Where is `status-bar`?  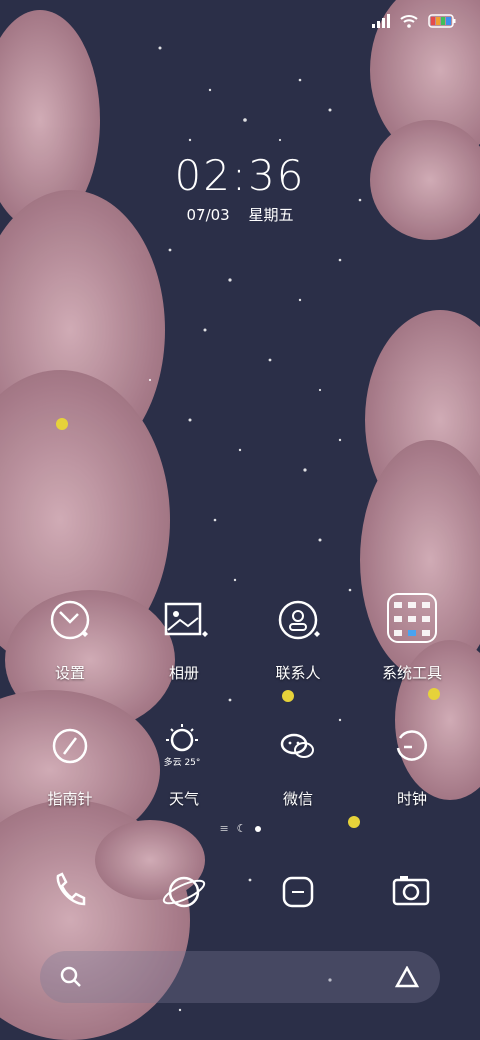
status-bar is located at coordinates (414, 21).